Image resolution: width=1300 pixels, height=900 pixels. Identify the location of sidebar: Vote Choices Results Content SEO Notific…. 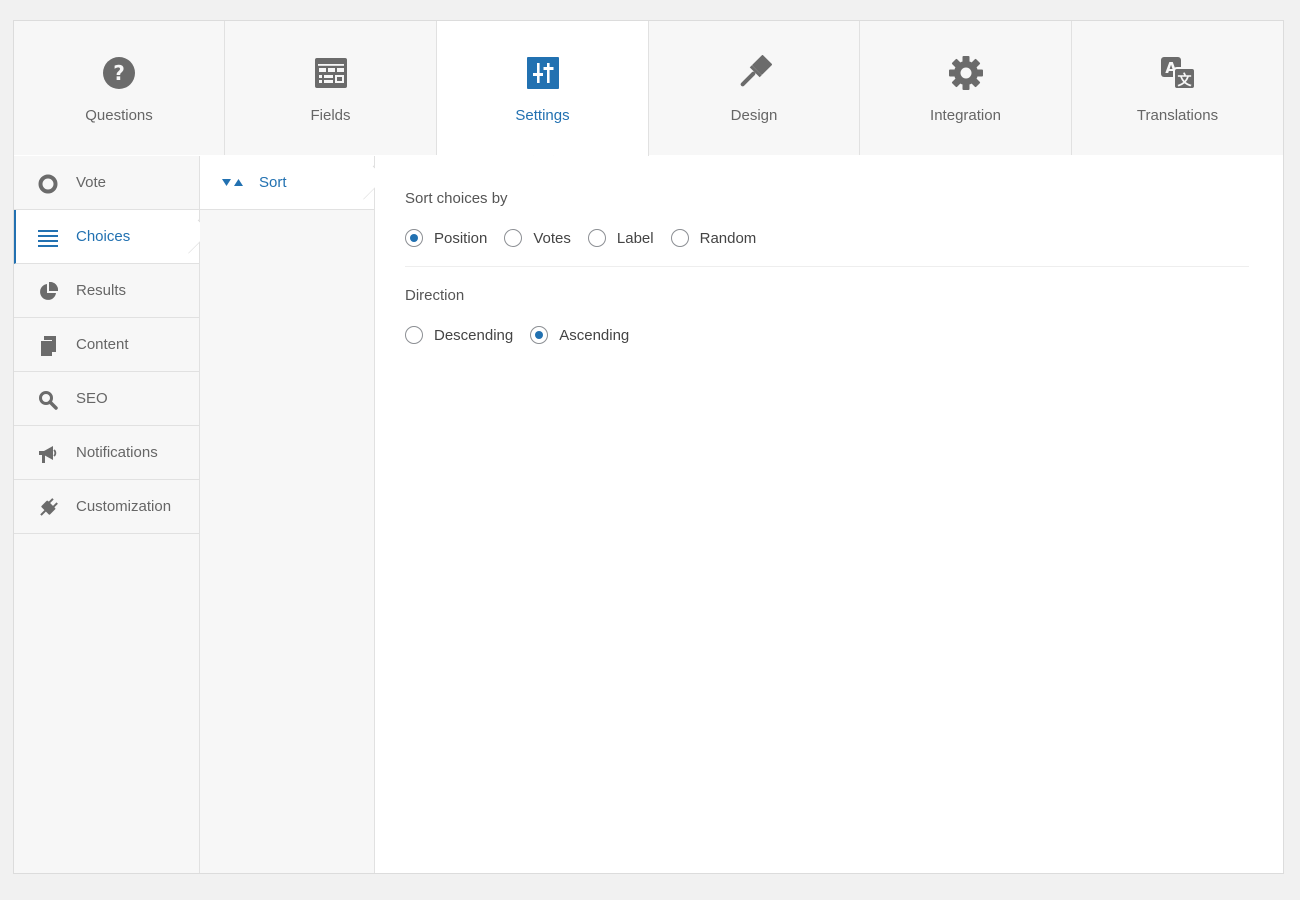
(107, 514).